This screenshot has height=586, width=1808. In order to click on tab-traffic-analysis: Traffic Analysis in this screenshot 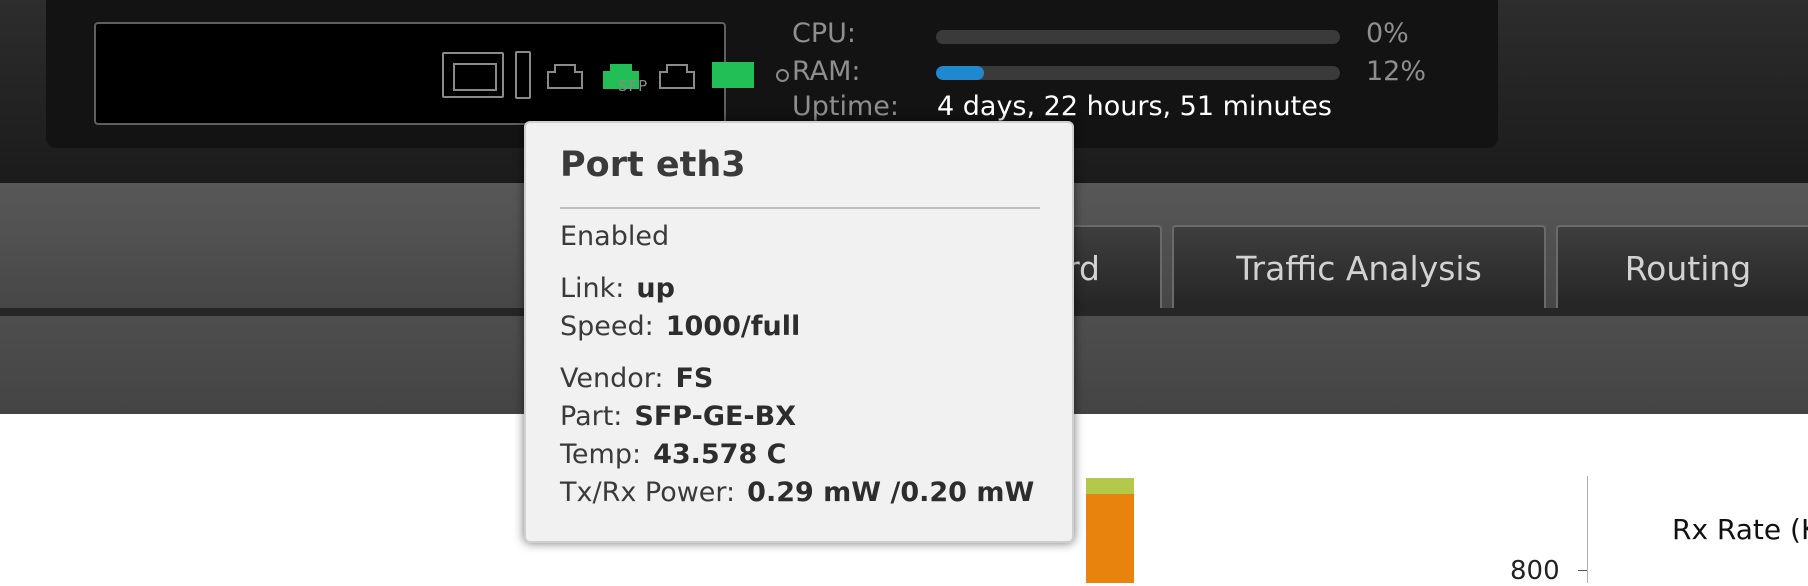, I will do `click(1359, 267)`.